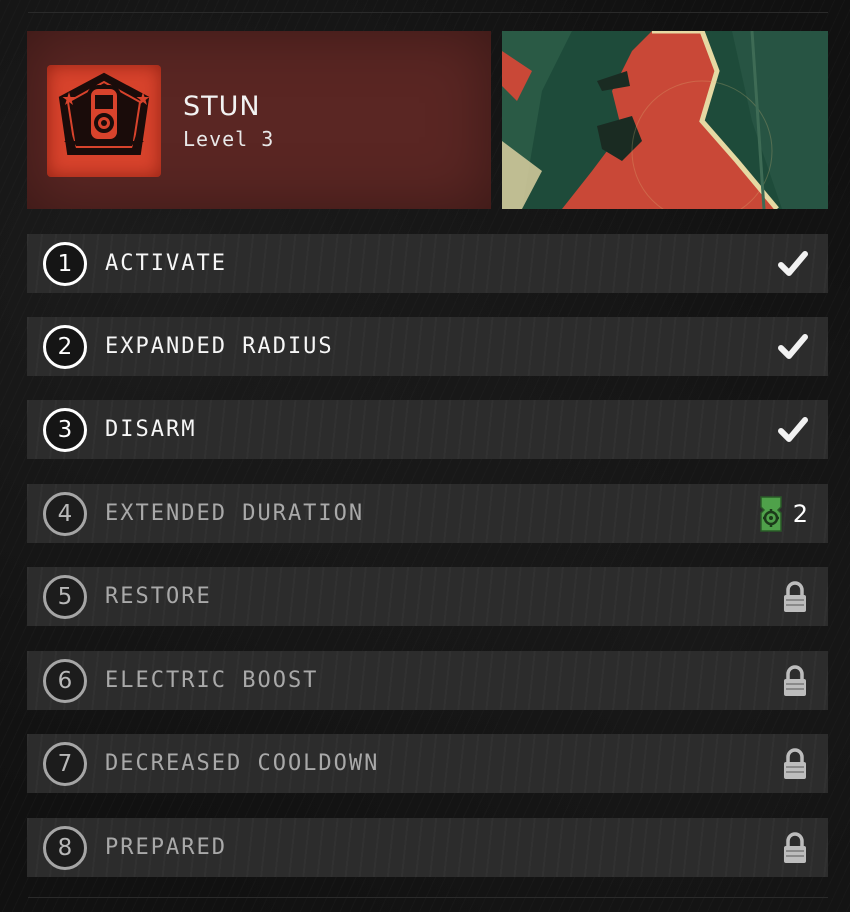 This screenshot has width=850, height=912. What do you see at coordinates (166, 847) in the screenshot?
I see `upgrade-label: PREPARED` at bounding box center [166, 847].